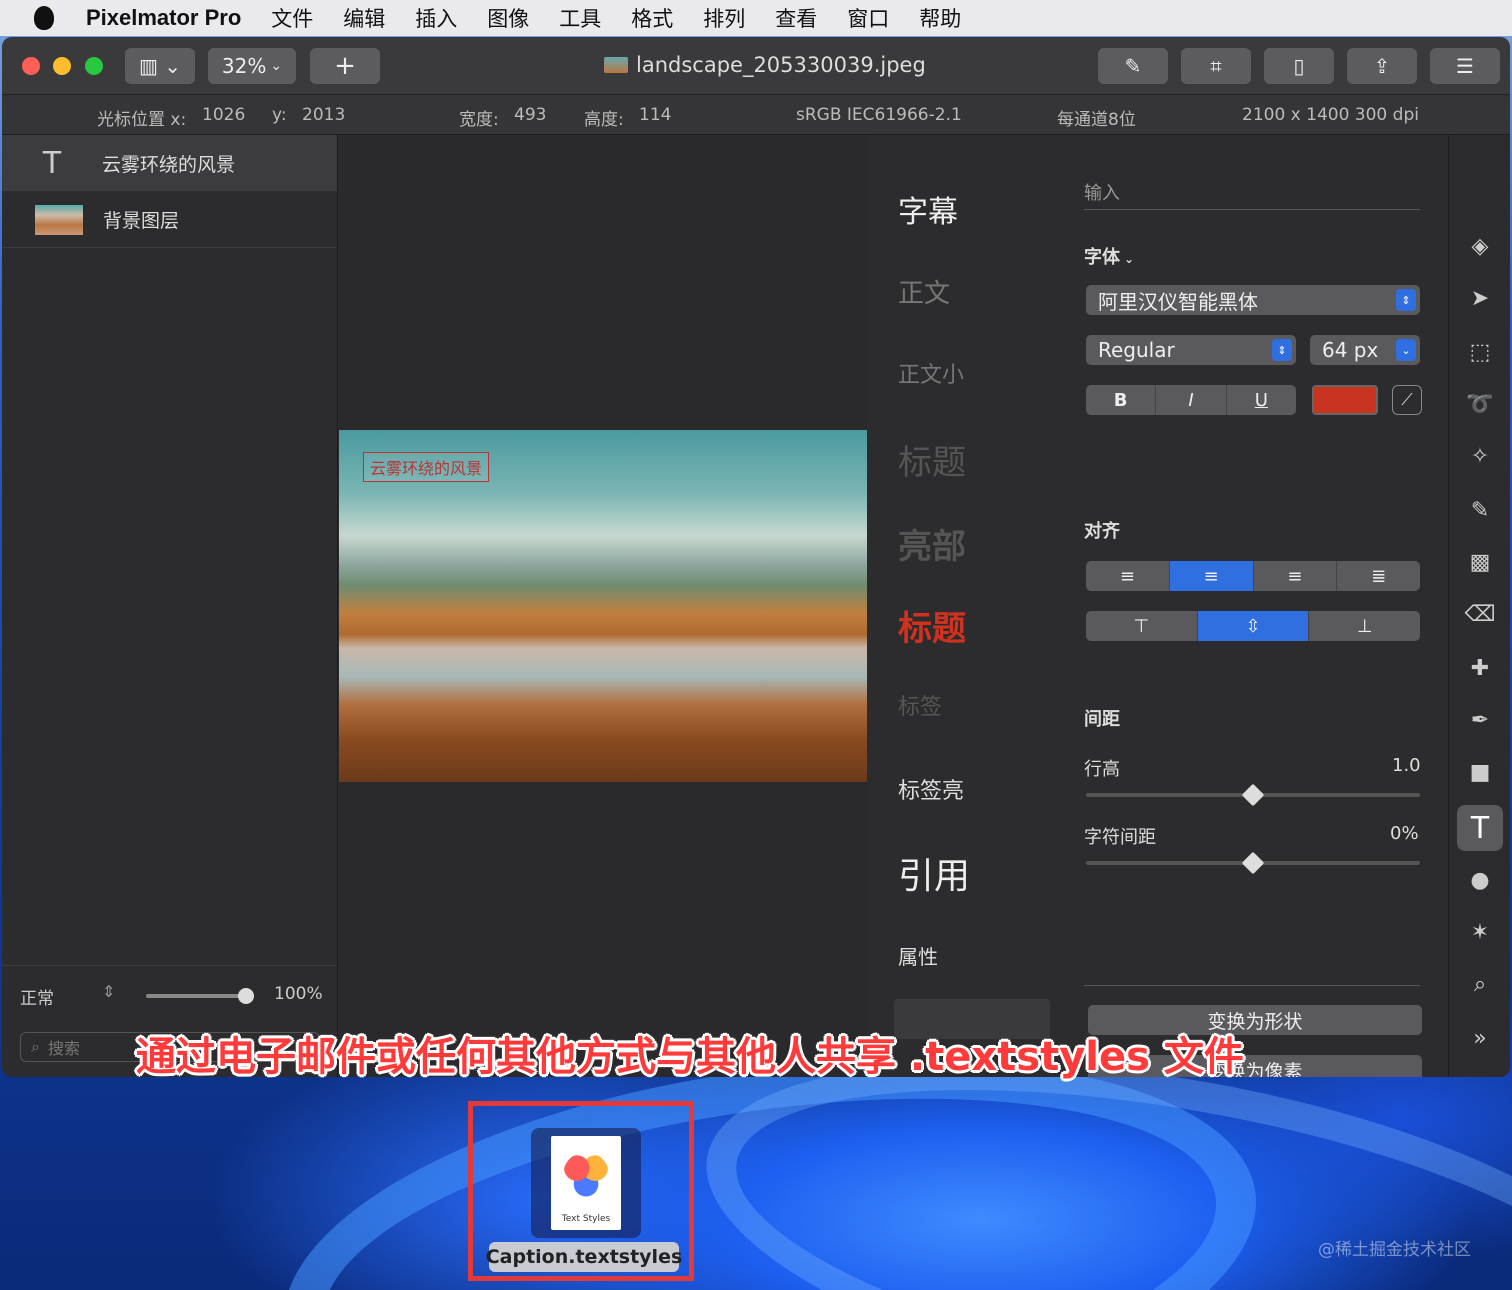 The image size is (1512, 1290). Describe the element at coordinates (364, 18) in the screenshot. I see `menu-edit: 编辑` at that location.